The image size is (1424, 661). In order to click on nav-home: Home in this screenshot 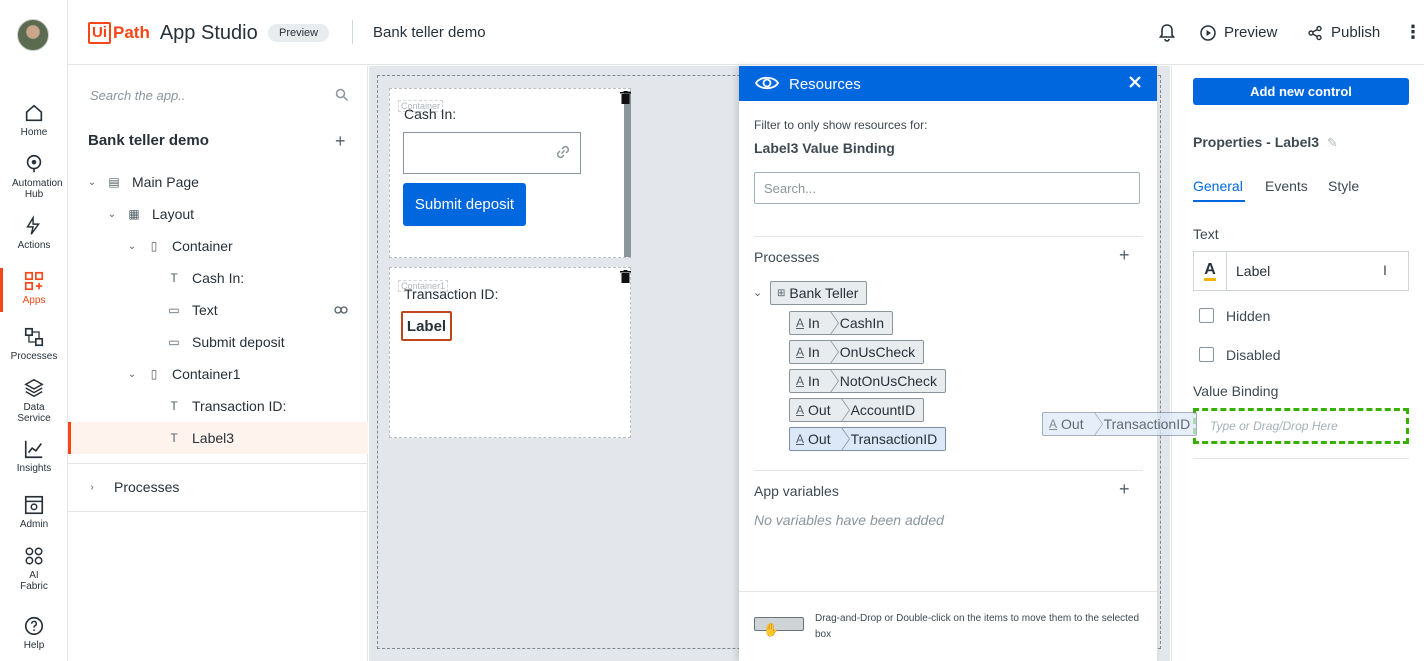, I will do `click(34, 120)`.